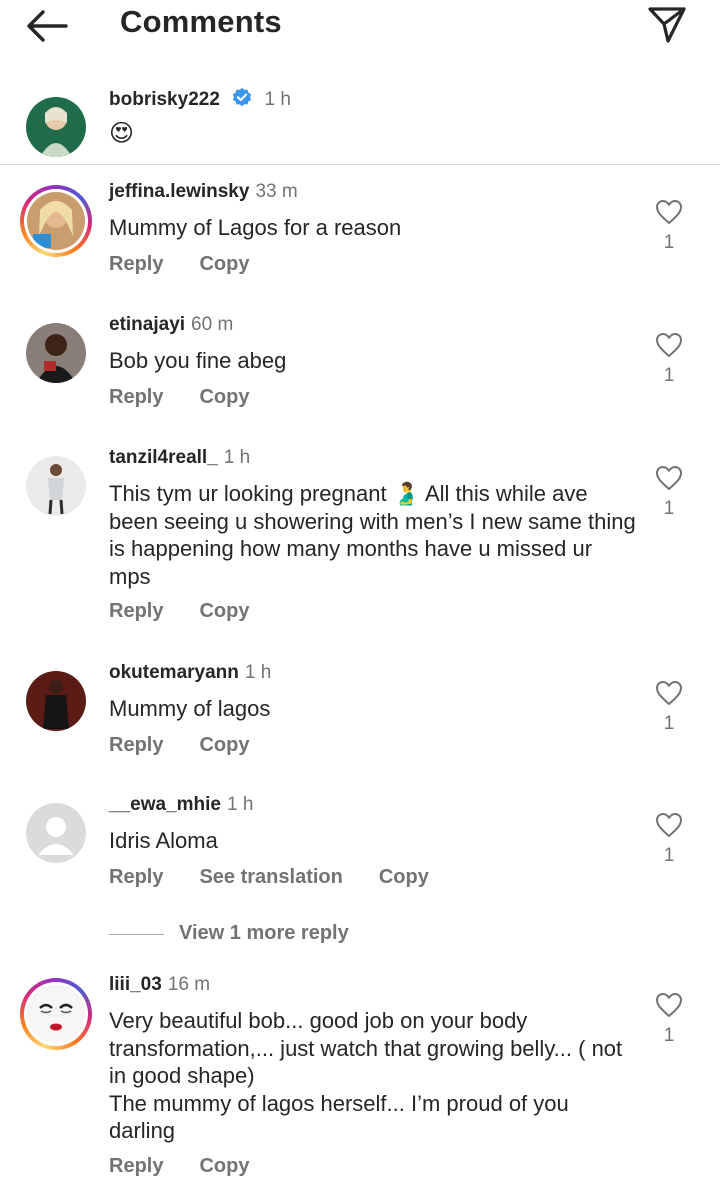  I want to click on comment-text: Mummy of lagos, so click(190, 708).